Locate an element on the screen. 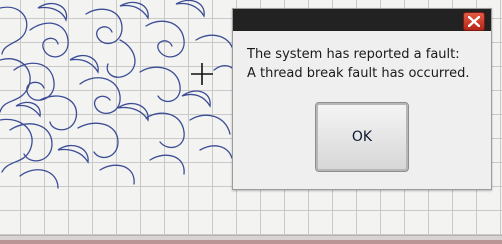  fault-message-line-1: The system has reported a fault: is located at coordinates (353, 54).